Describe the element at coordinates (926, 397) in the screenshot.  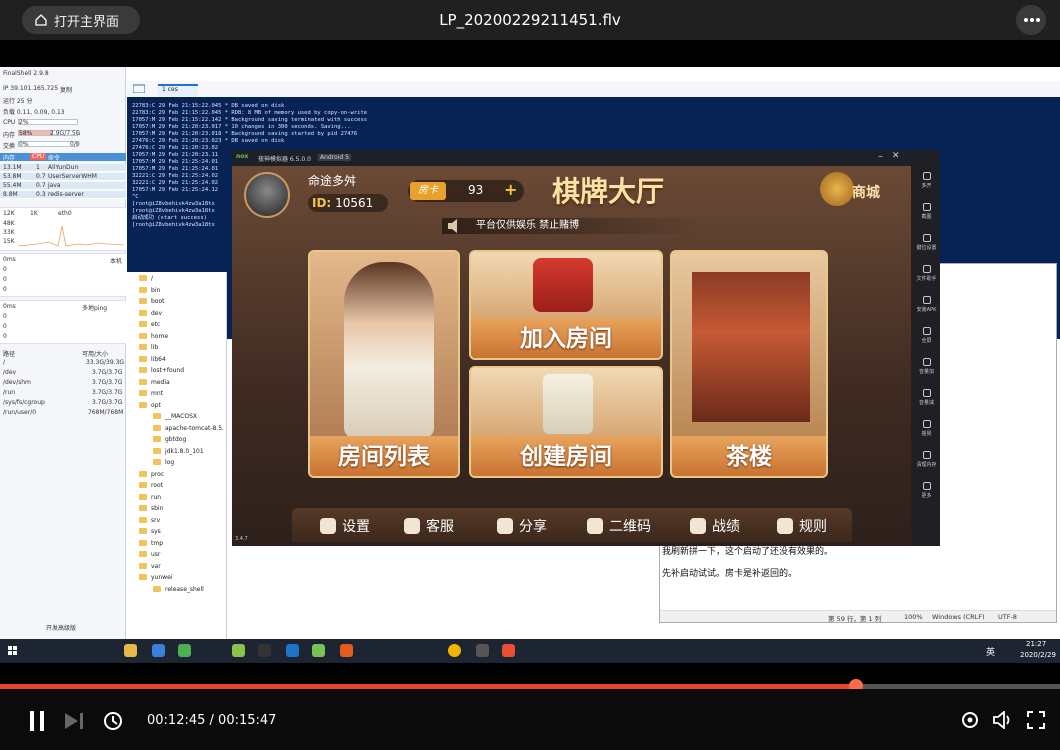
I see `emulator-side-item: 音量减` at that location.